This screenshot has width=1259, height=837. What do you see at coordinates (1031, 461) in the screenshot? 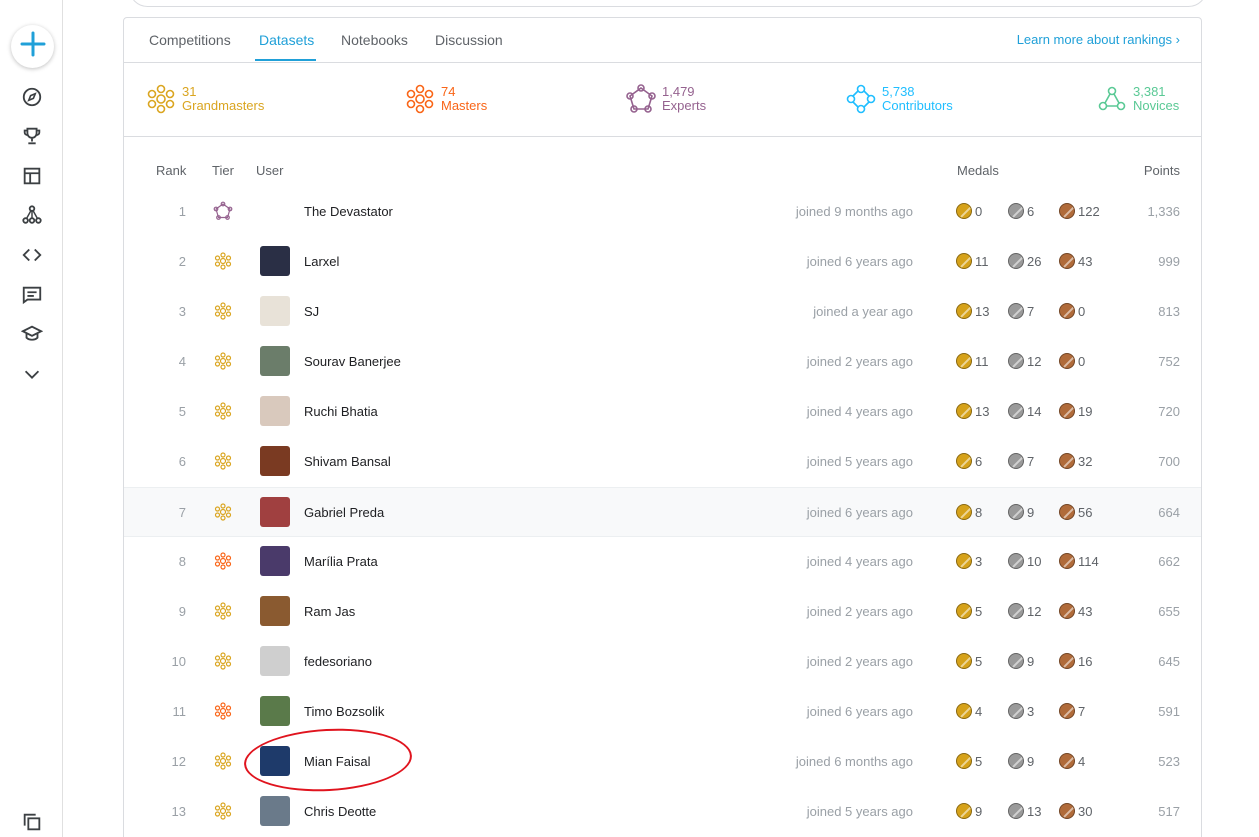
I see `silver-count: 7` at bounding box center [1031, 461].